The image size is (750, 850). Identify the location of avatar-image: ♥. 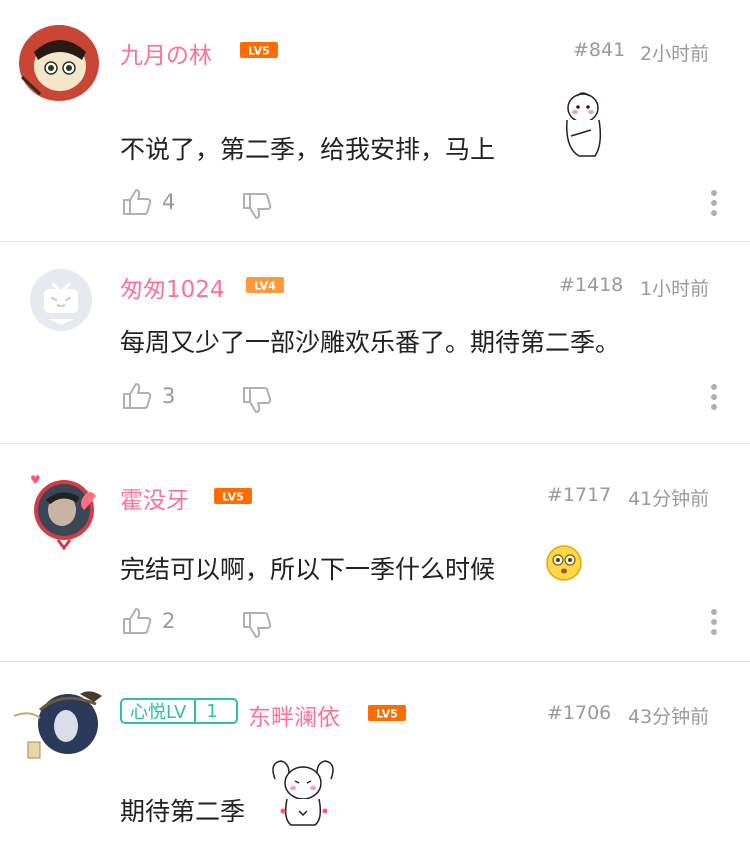
(63, 512).